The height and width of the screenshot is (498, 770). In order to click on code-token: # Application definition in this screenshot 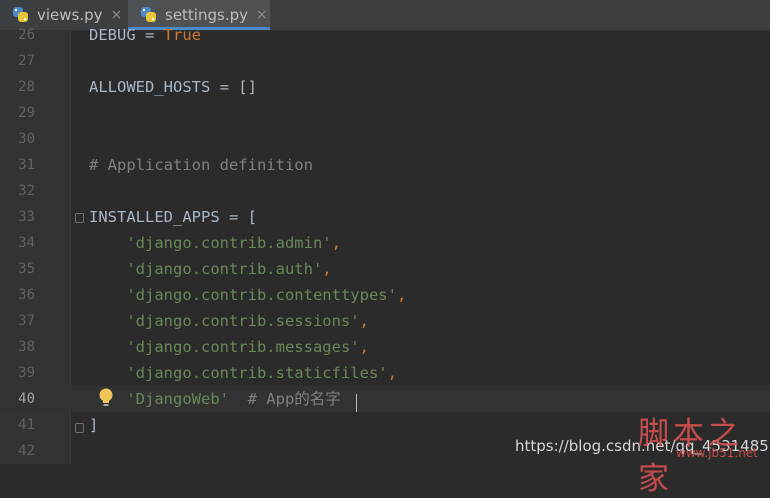, I will do `click(201, 165)`.